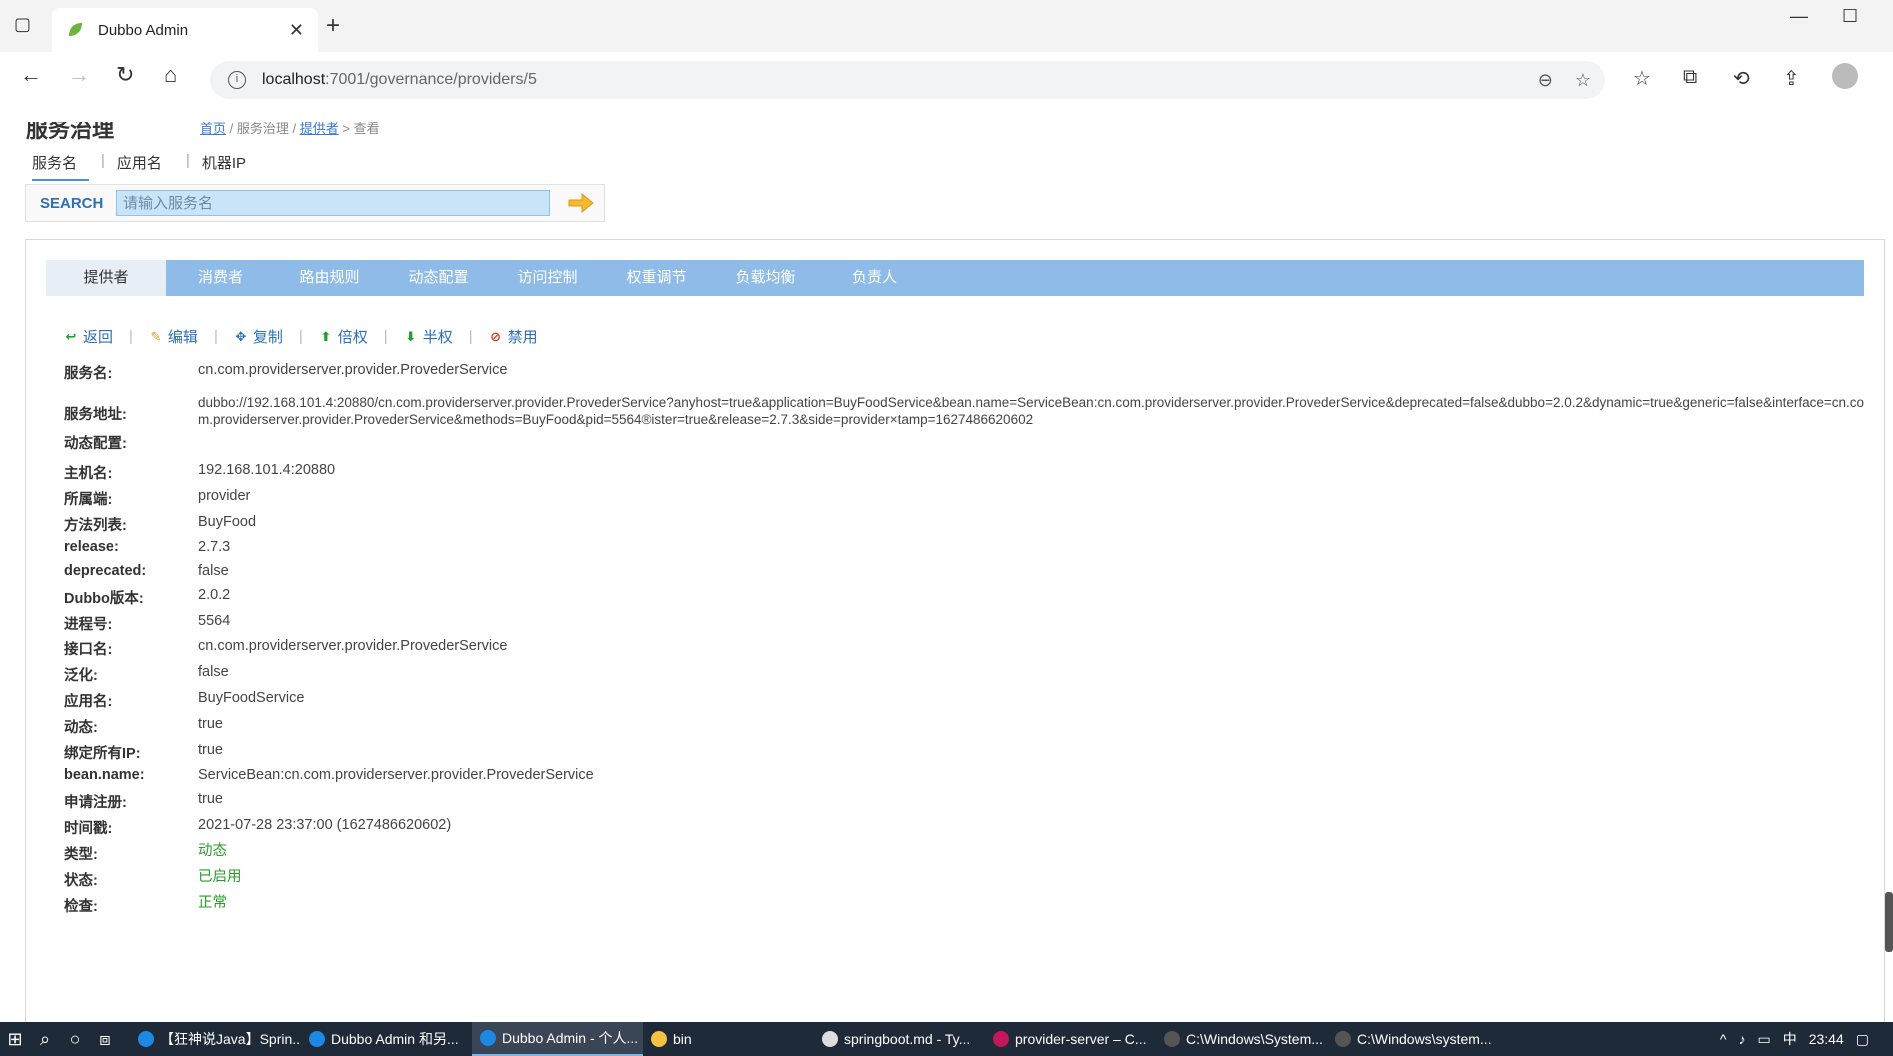 The image size is (1893, 1056). Describe the element at coordinates (301, 336) in the screenshot. I see `action-bar: ↩ 返回 | ✎ 编辑 | ✥ 复制 | ⬆ 倍权 | ⬇ 半权 | ⊘ 禁用` at that location.